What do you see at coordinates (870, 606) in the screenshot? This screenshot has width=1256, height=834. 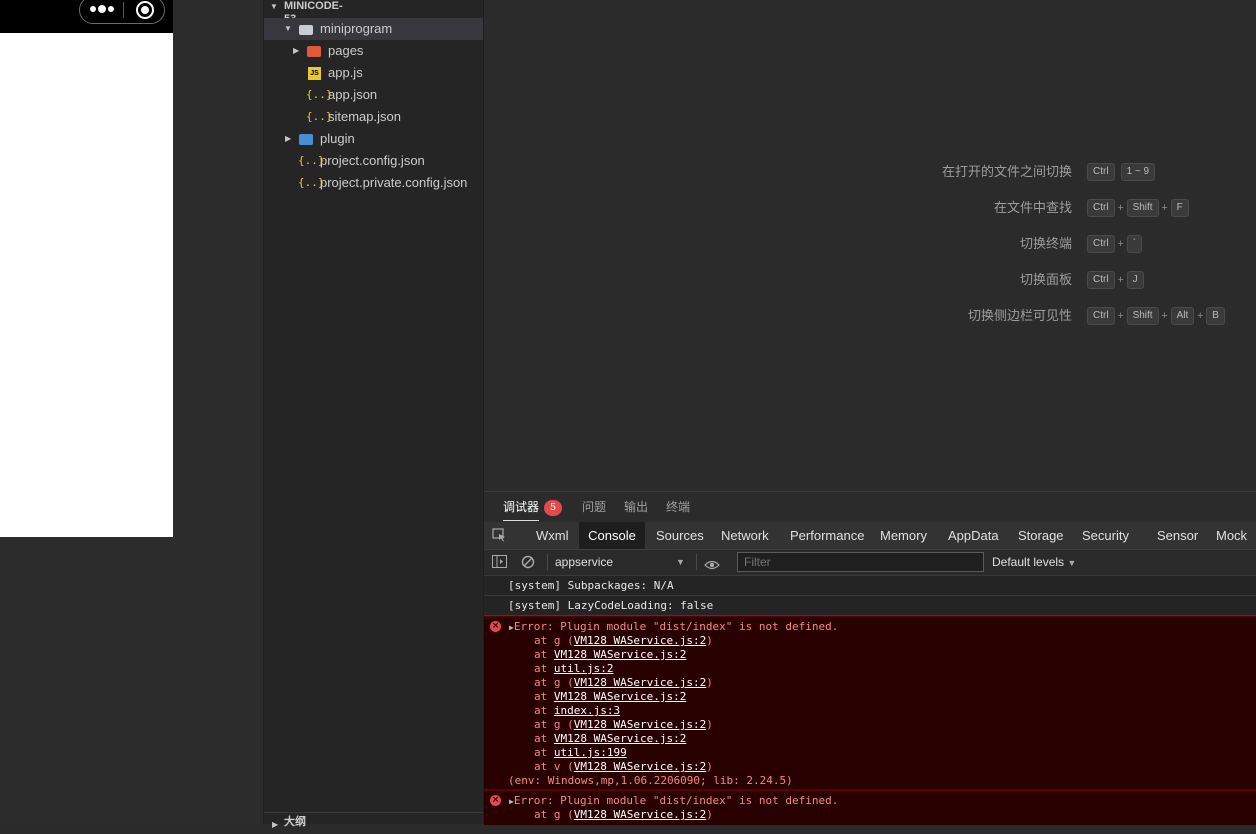 I see `log-message: [system] LazyCodeLoading: false` at bounding box center [870, 606].